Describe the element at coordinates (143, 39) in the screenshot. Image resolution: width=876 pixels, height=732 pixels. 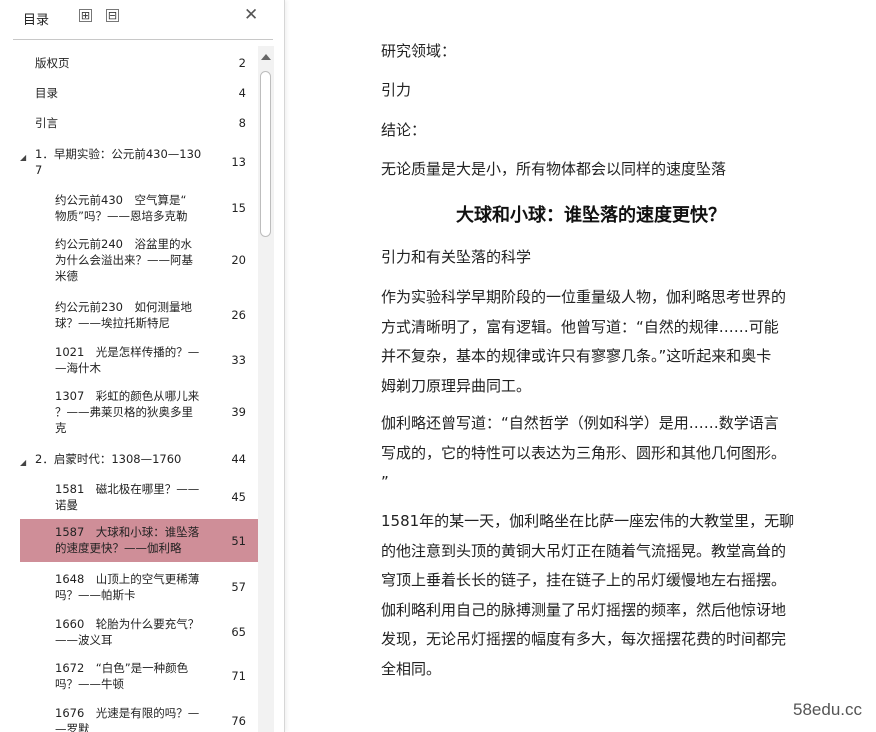
I see `toc-divider` at that location.